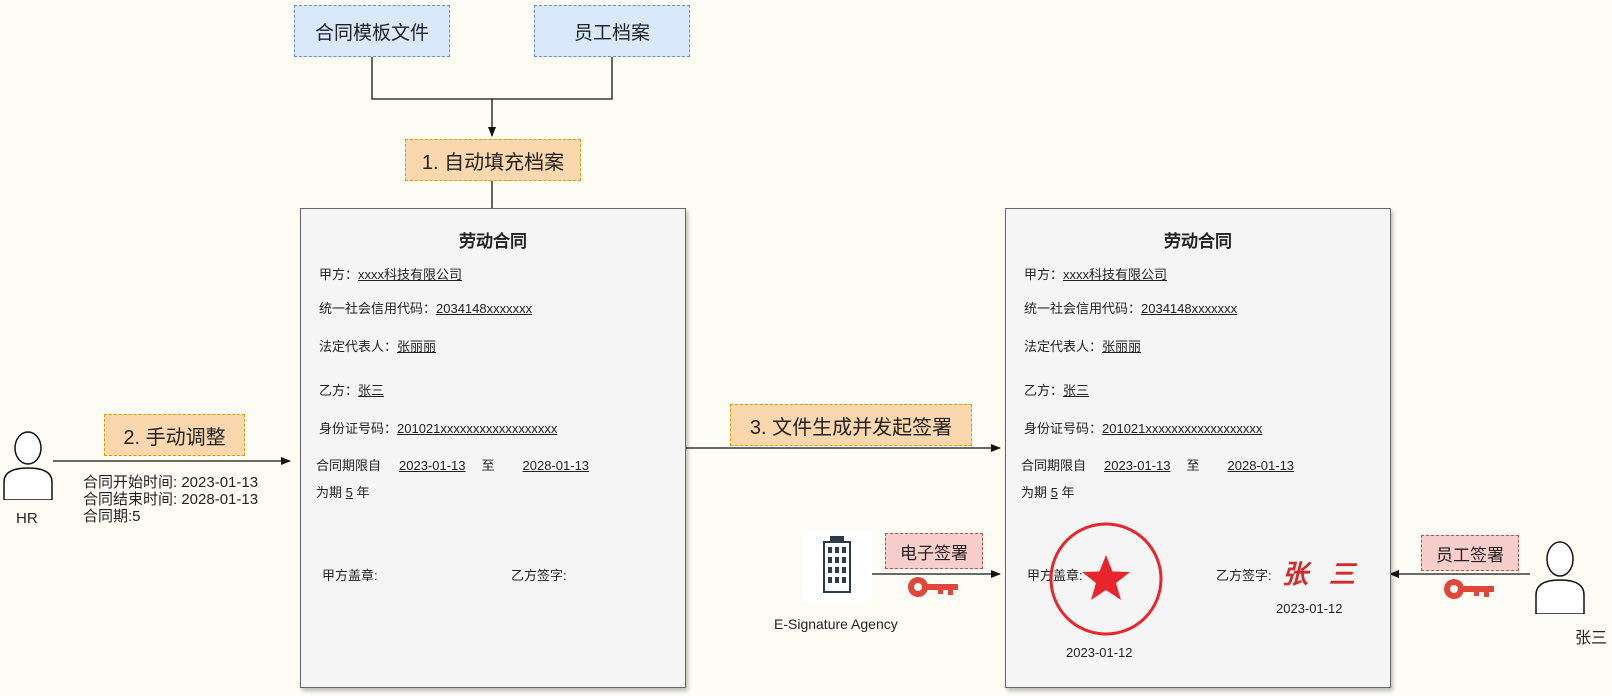 The height and width of the screenshot is (696, 1612). Describe the element at coordinates (1560, 577) in the screenshot. I see `employee-person-icon` at that location.